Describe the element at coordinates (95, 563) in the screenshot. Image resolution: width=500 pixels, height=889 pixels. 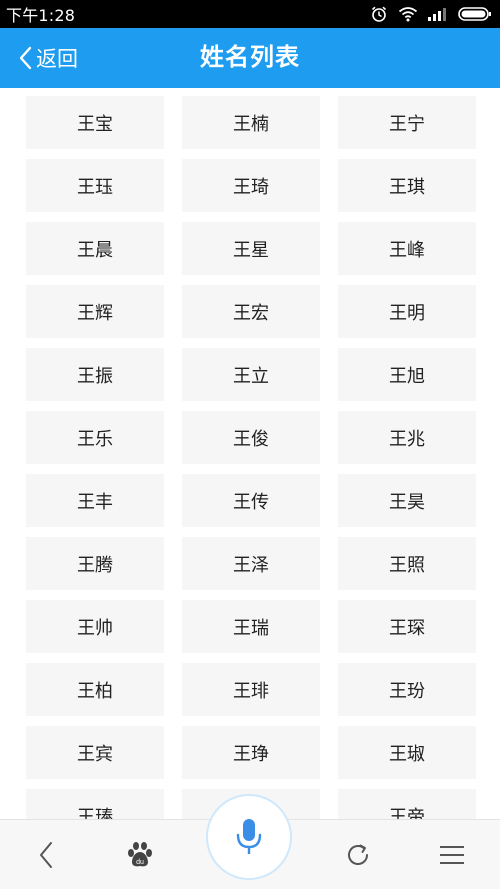
I see `name-item: 王腾` at that location.